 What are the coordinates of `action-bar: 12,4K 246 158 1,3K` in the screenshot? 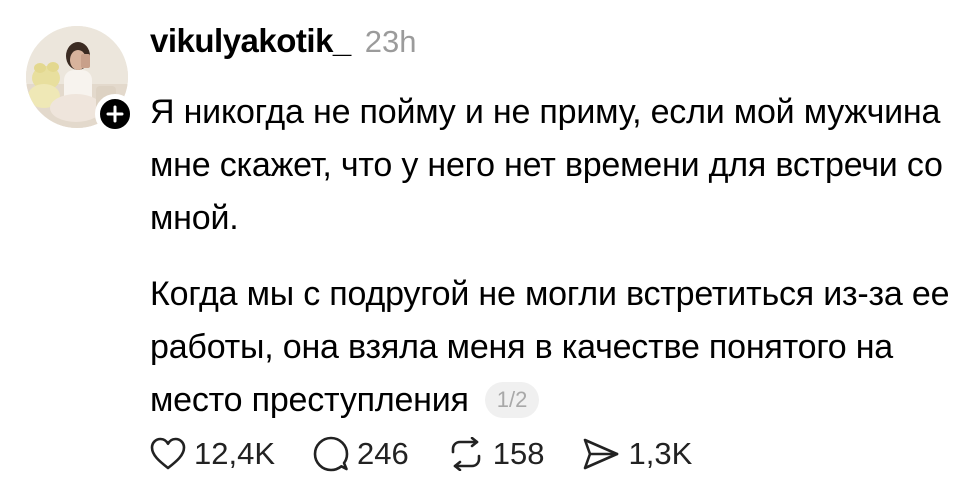 It's located at (421, 454).